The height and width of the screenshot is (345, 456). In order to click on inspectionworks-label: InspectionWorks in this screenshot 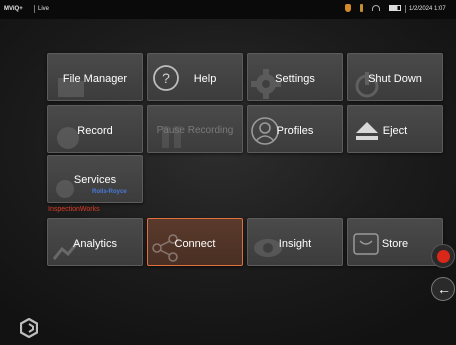, I will do `click(74, 209)`.